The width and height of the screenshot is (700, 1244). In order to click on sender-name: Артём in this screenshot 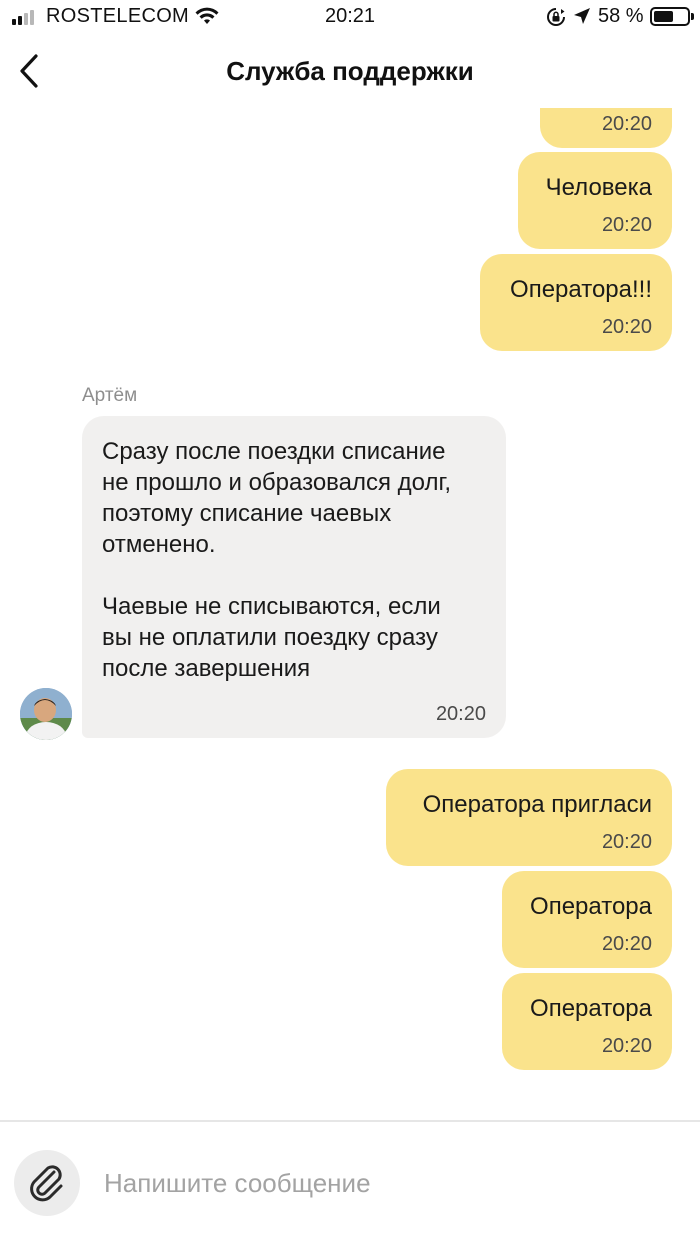, I will do `click(110, 395)`.